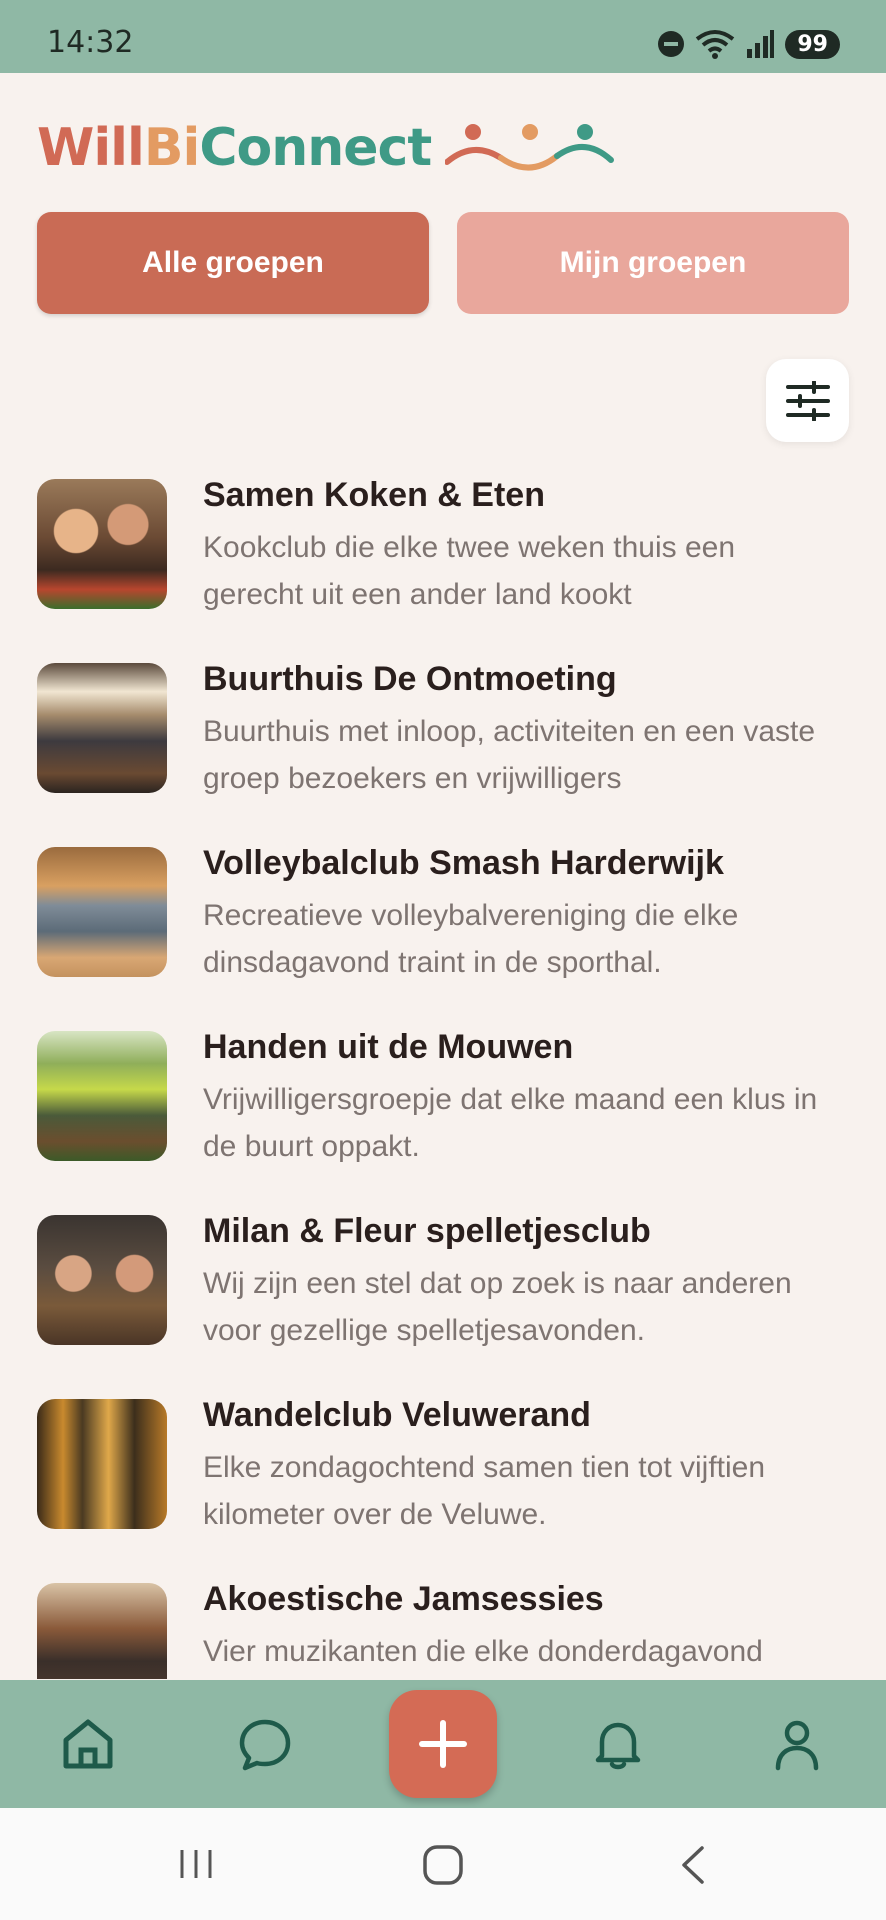  I want to click on battery-indicator: 99, so click(812, 44).